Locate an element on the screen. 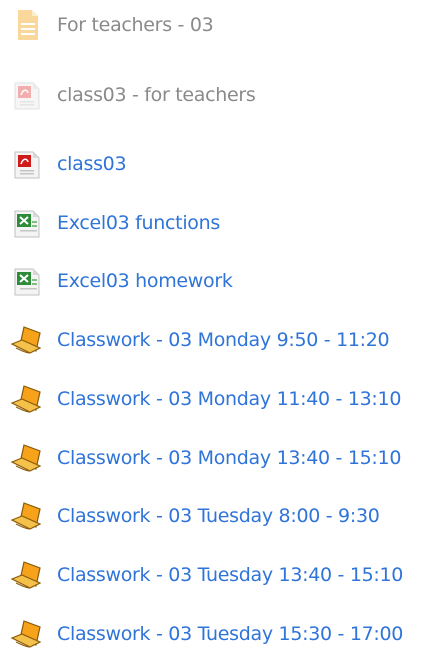 Image resolution: width=421 pixels, height=650 pixels. activity-label: For teachers - 03 is located at coordinates (135, 25).